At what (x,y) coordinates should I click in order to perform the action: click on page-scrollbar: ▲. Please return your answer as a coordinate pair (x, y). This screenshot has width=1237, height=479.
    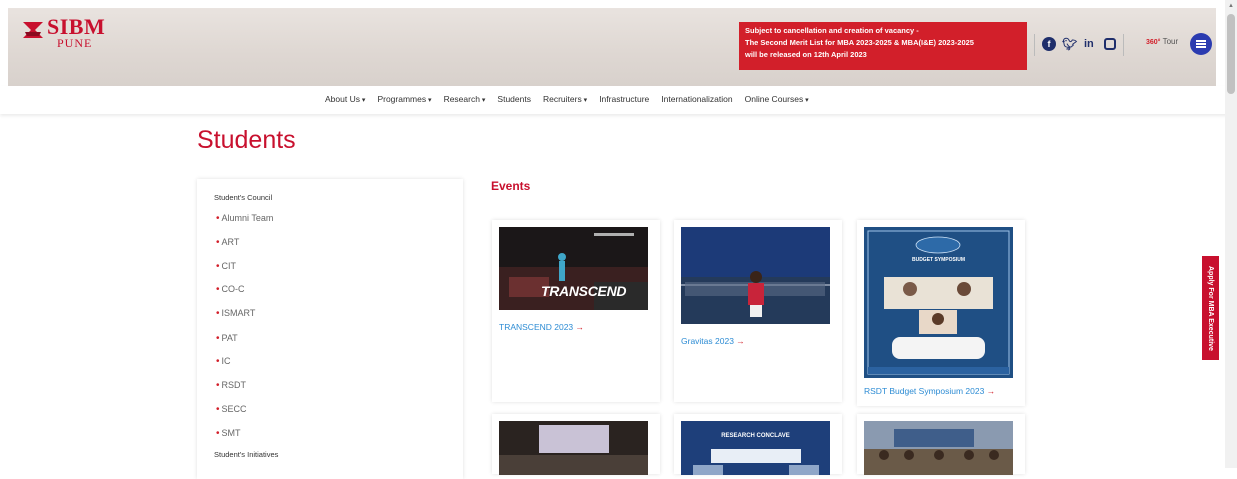
    Looking at the image, I should click on (1231, 234).